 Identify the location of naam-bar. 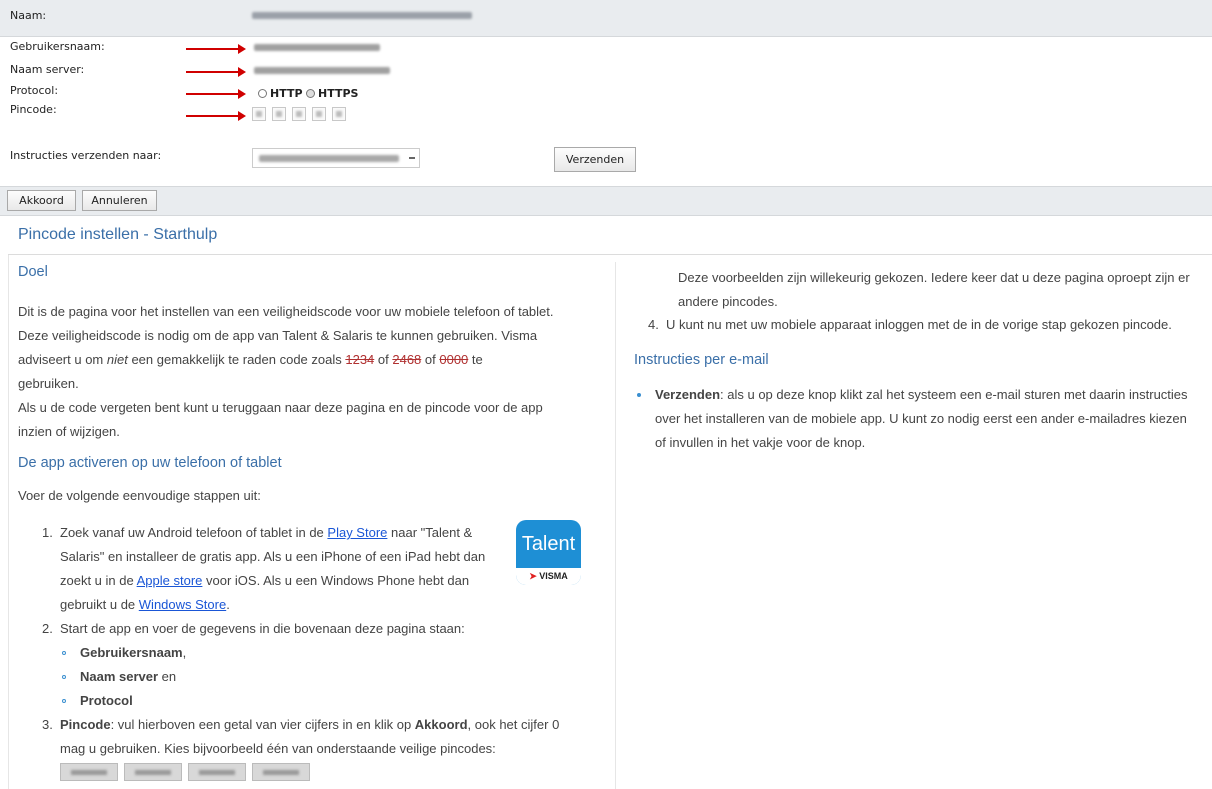
(606, 18).